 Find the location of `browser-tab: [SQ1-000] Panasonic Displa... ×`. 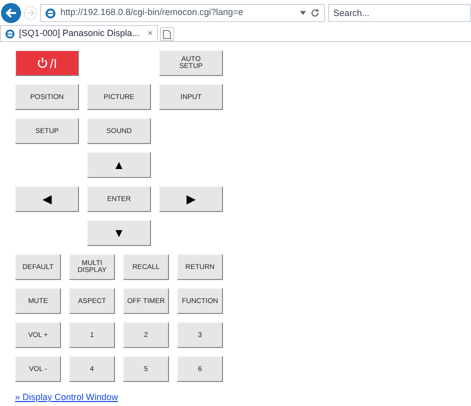

browser-tab: [SQ1-000] Panasonic Displa... × is located at coordinates (79, 33).